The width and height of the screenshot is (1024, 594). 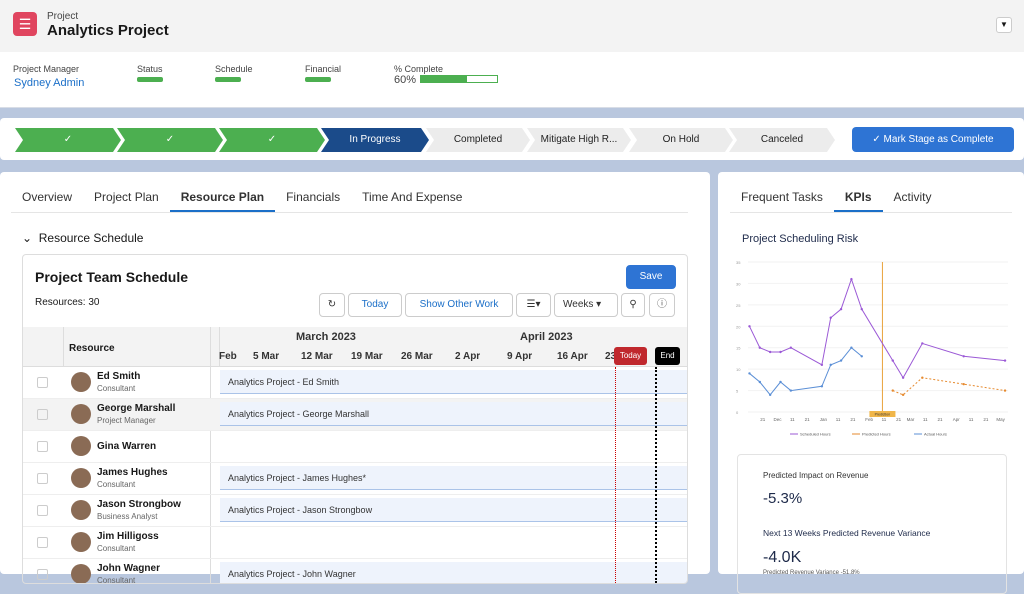 What do you see at coordinates (82, 238) in the screenshot?
I see `section-resource-schedule: ⌄ Resource Schedule` at bounding box center [82, 238].